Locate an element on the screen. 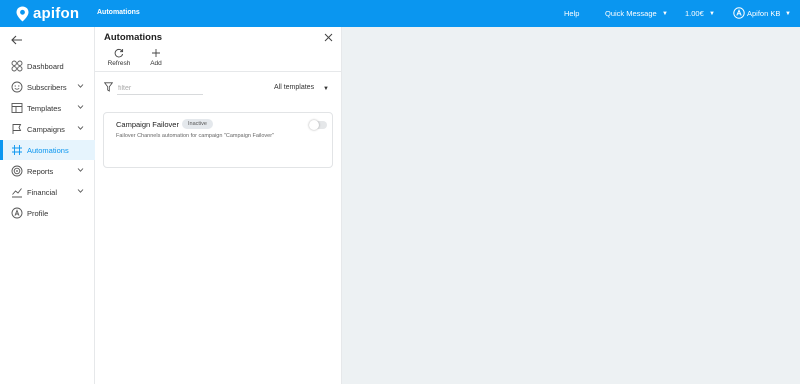  automation-name: Campaign Failover is located at coordinates (147, 124).